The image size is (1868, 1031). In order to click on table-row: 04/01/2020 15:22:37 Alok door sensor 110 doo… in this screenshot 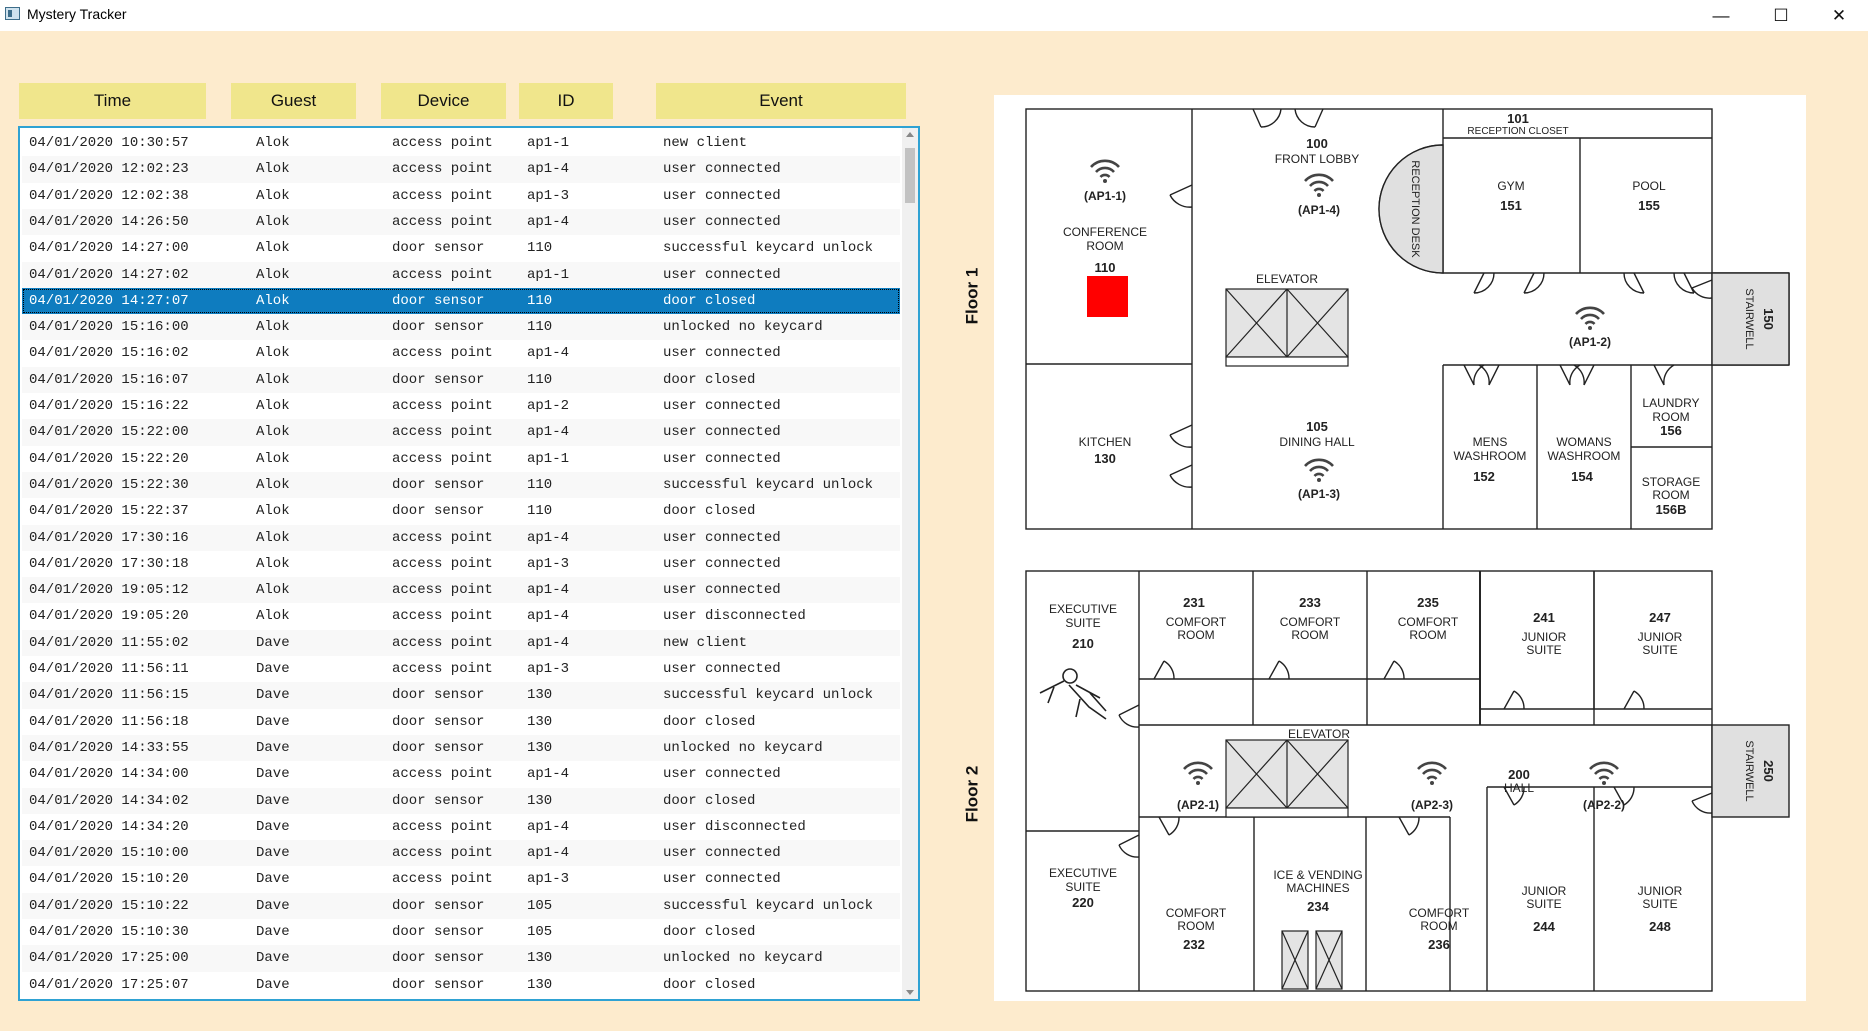, I will do `click(461, 511)`.